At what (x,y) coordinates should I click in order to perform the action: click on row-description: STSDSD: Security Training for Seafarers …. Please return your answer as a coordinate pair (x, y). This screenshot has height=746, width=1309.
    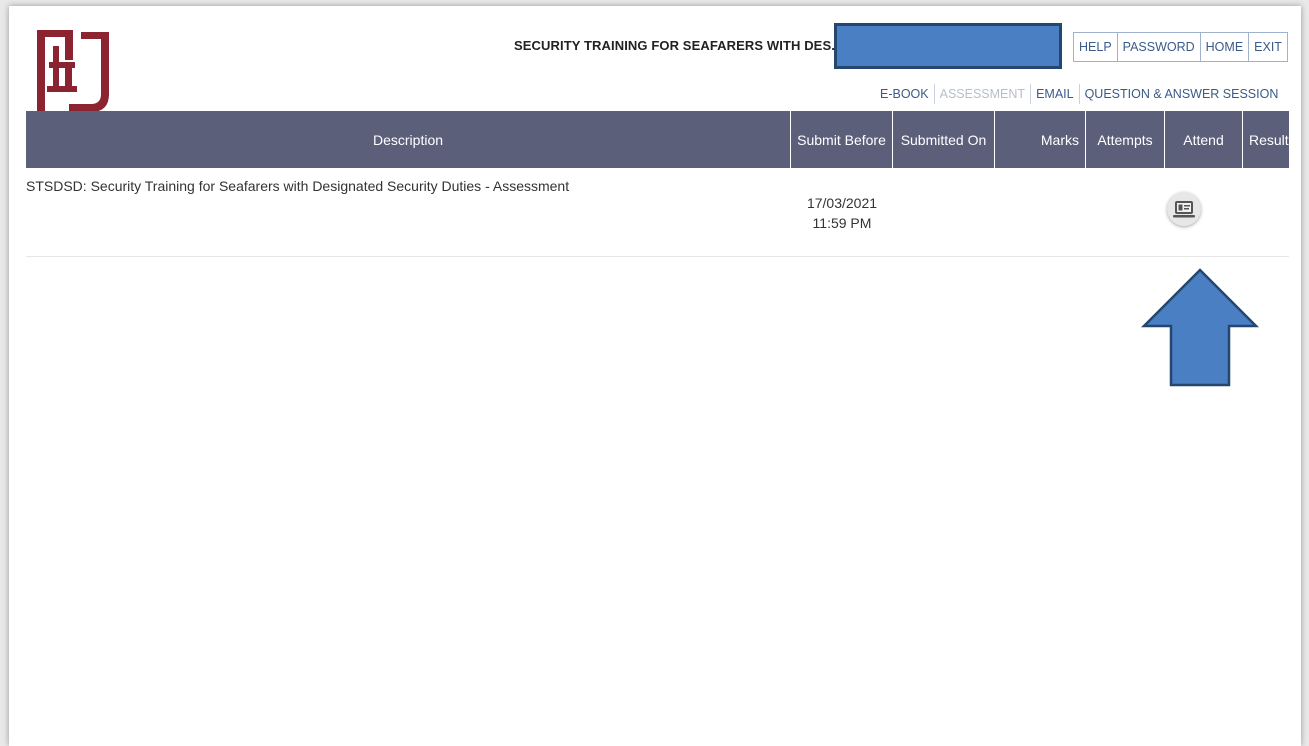
    Looking at the image, I should click on (298, 186).